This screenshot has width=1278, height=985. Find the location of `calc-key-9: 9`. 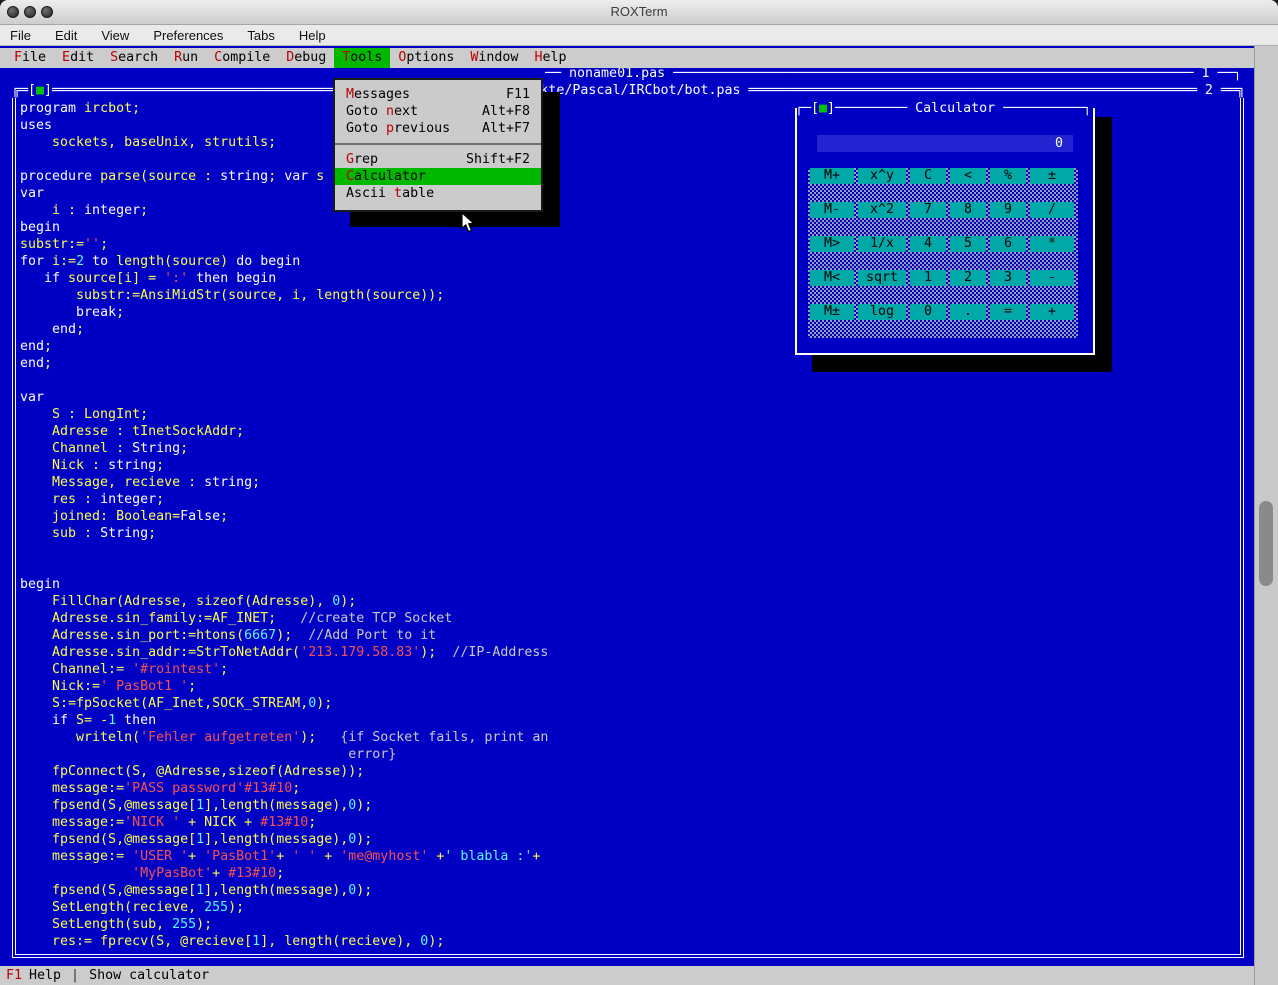

calc-key-9: 9 is located at coordinates (1008, 210).